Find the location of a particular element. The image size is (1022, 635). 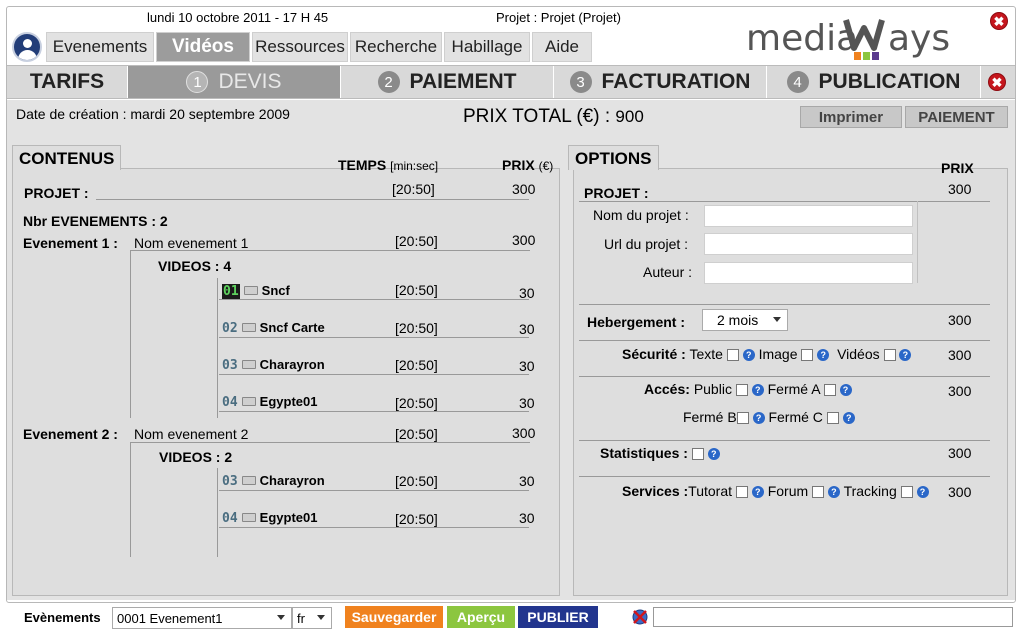

services-tracking-label: Tracking is located at coordinates (870, 491).